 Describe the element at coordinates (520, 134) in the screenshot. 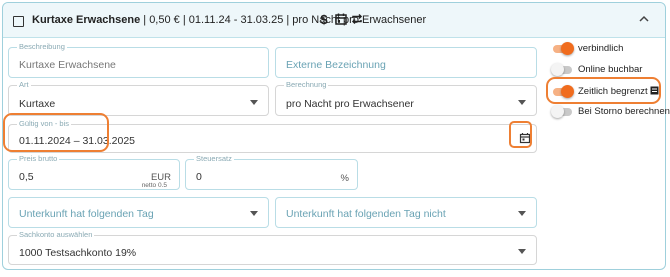

I see `highlight-date-picker` at that location.